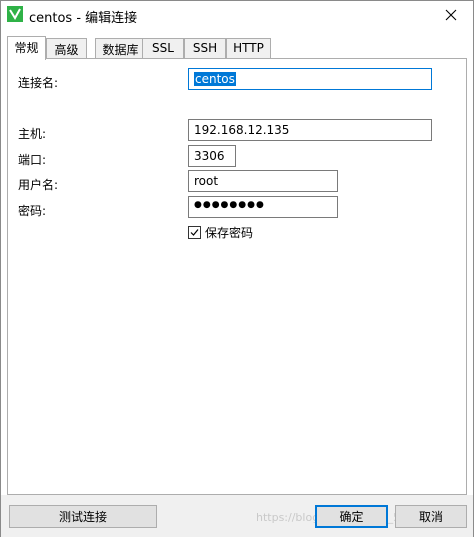 The image size is (474, 537). I want to click on save-password-option: 保存密码, so click(220, 232).